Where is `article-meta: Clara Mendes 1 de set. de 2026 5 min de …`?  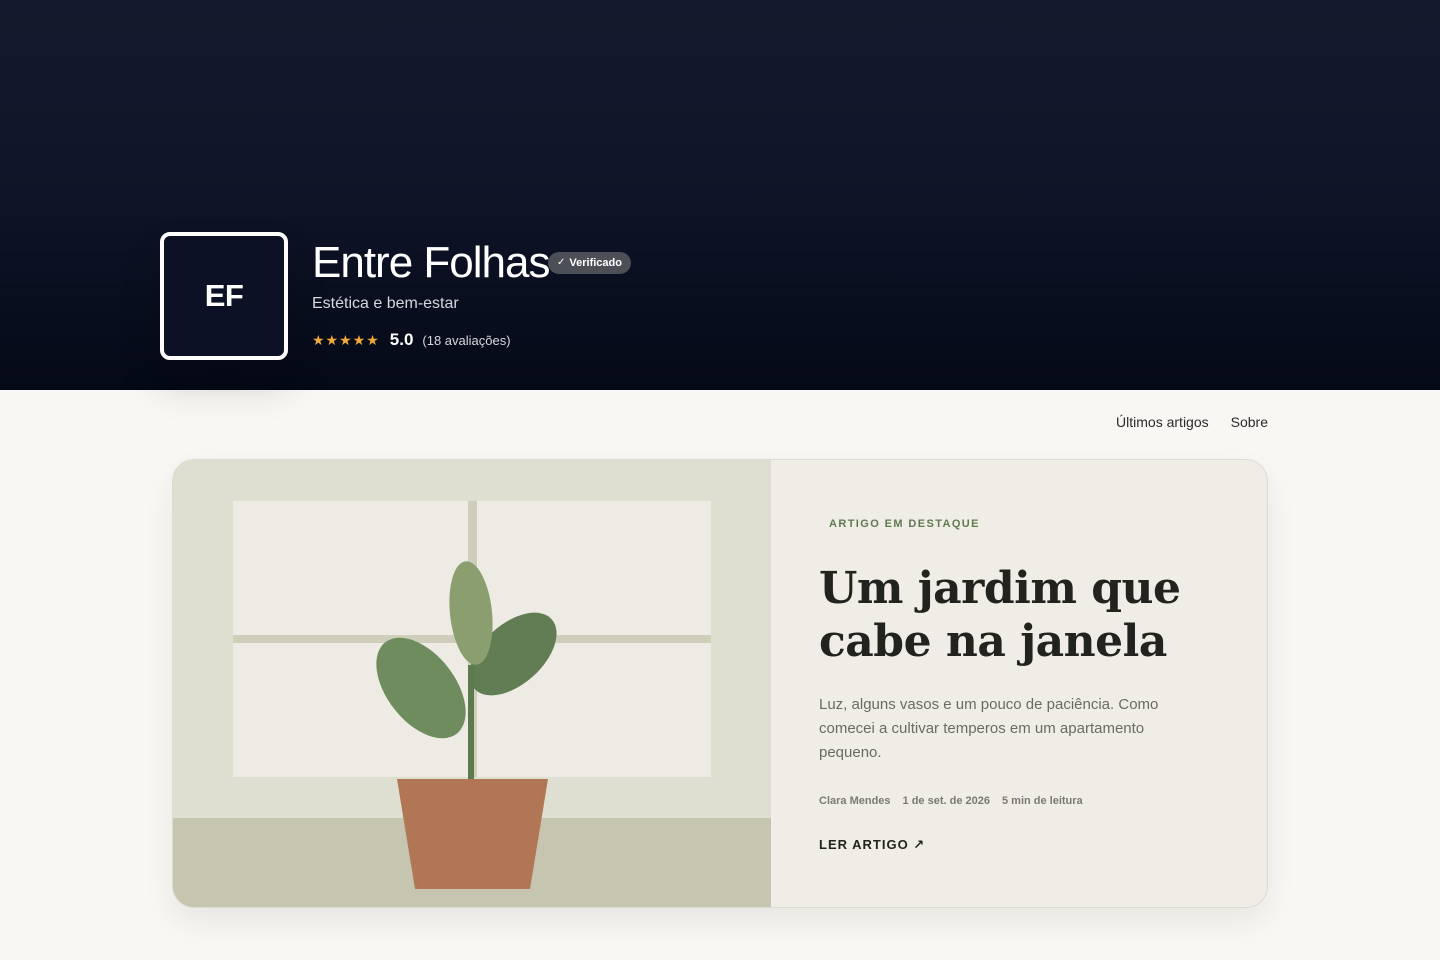
article-meta: Clara Mendes 1 de set. de 2026 5 min de … is located at coordinates (951, 801).